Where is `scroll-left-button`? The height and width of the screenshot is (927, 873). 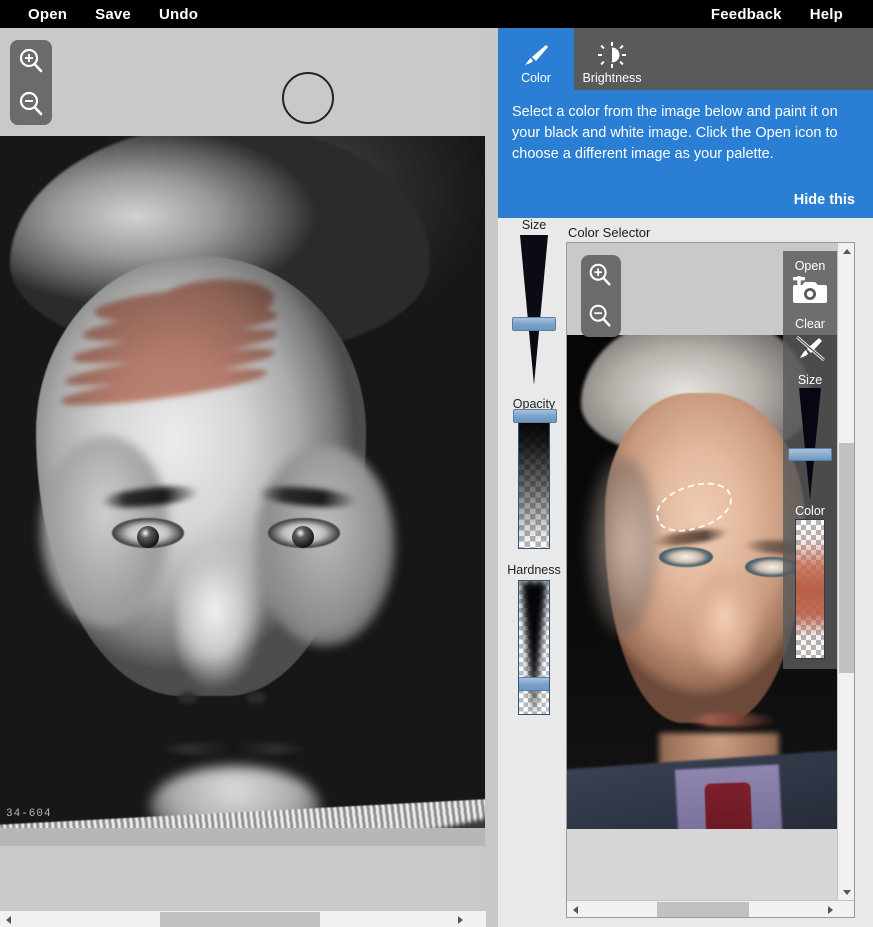
scroll-left-button is located at coordinates (8, 919).